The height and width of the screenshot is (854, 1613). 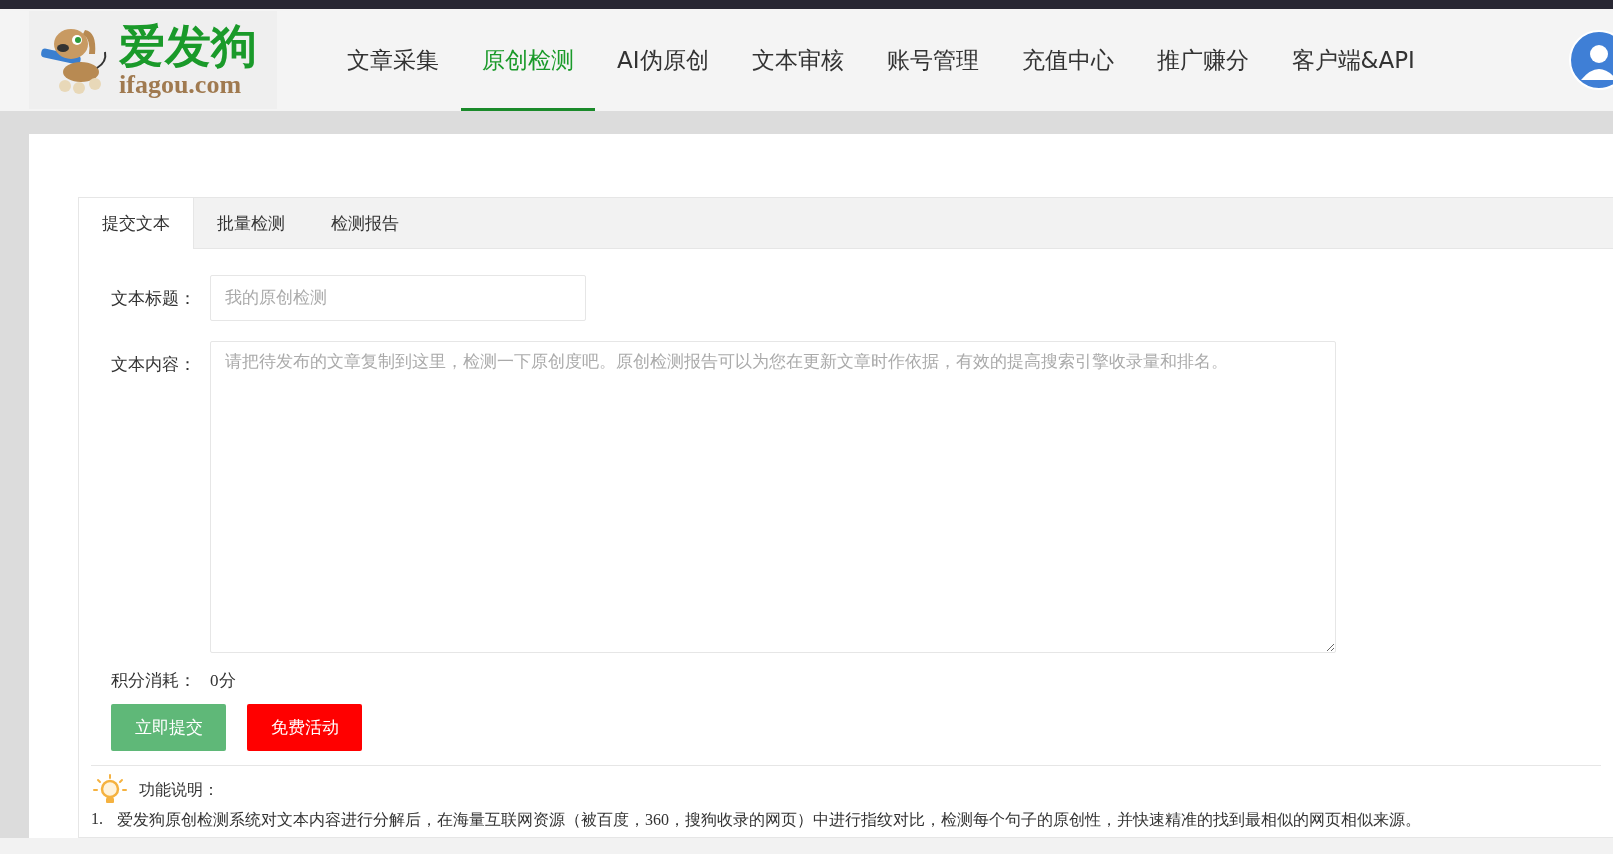 What do you see at coordinates (154, 681) in the screenshot?
I see `field-label: 积分消耗：` at bounding box center [154, 681].